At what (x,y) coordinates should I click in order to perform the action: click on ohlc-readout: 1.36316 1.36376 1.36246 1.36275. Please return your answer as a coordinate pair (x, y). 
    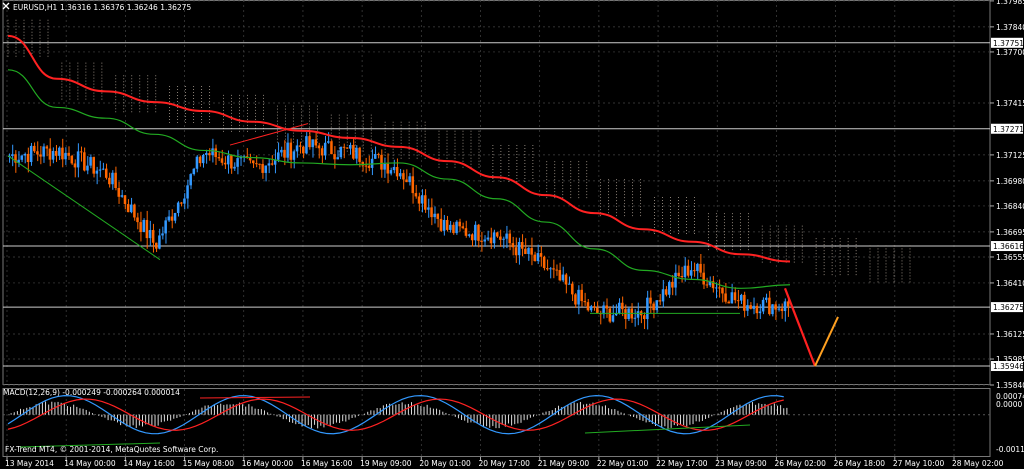
    Looking at the image, I should click on (125, 7).